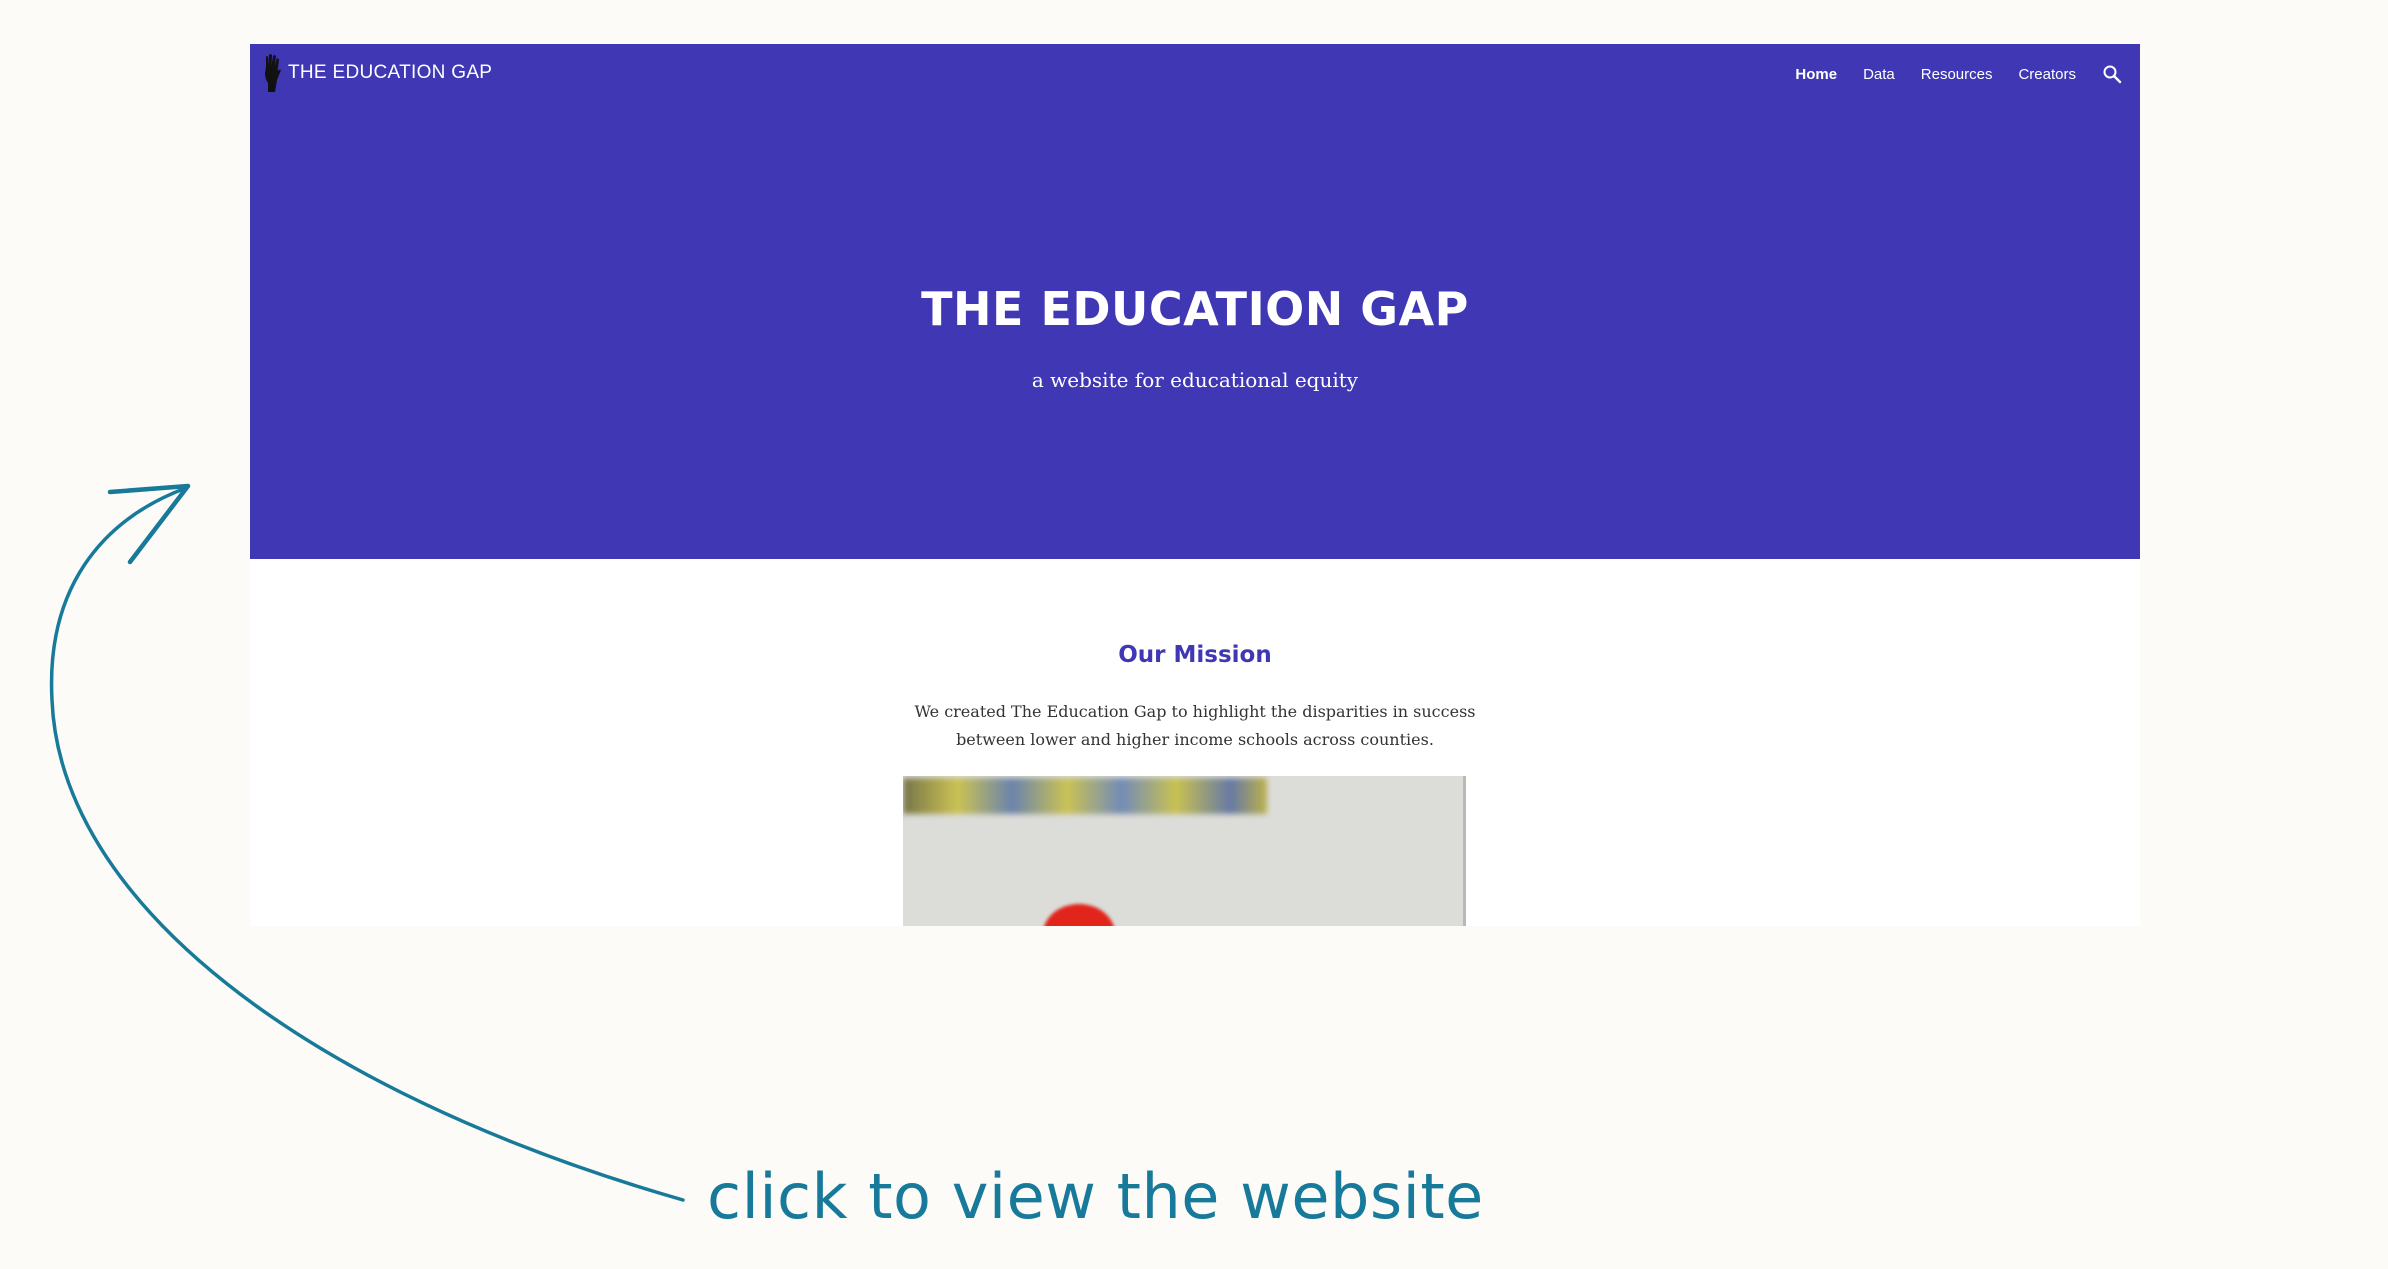  What do you see at coordinates (273, 73) in the screenshot?
I see `raised-hand-icon` at bounding box center [273, 73].